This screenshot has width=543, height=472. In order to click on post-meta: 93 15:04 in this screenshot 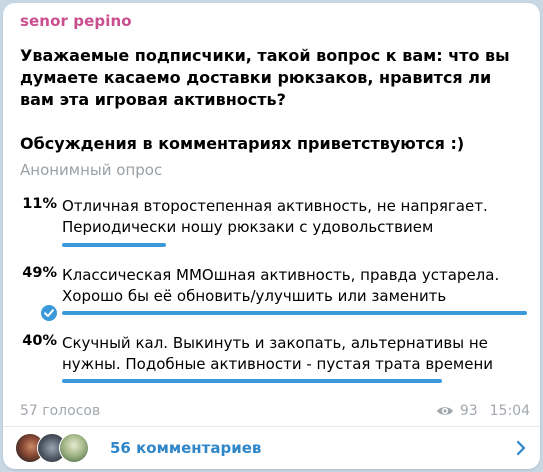, I will do `click(483, 411)`.